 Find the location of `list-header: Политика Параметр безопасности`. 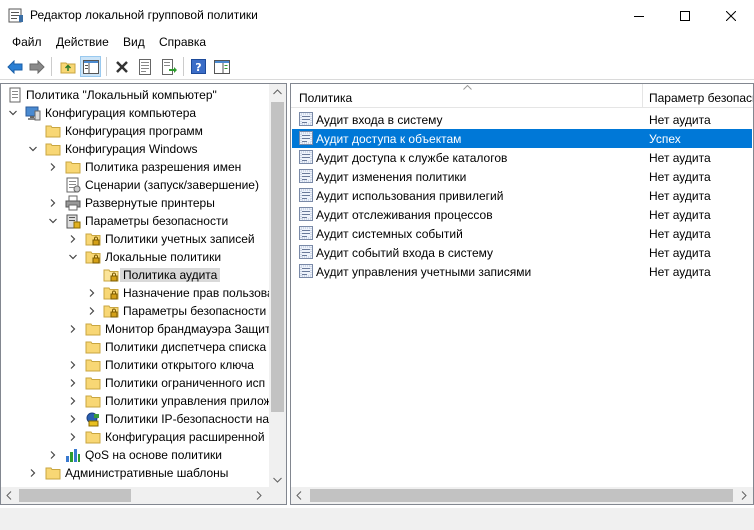

list-header: Политика Параметр безопасности is located at coordinates (522, 96).